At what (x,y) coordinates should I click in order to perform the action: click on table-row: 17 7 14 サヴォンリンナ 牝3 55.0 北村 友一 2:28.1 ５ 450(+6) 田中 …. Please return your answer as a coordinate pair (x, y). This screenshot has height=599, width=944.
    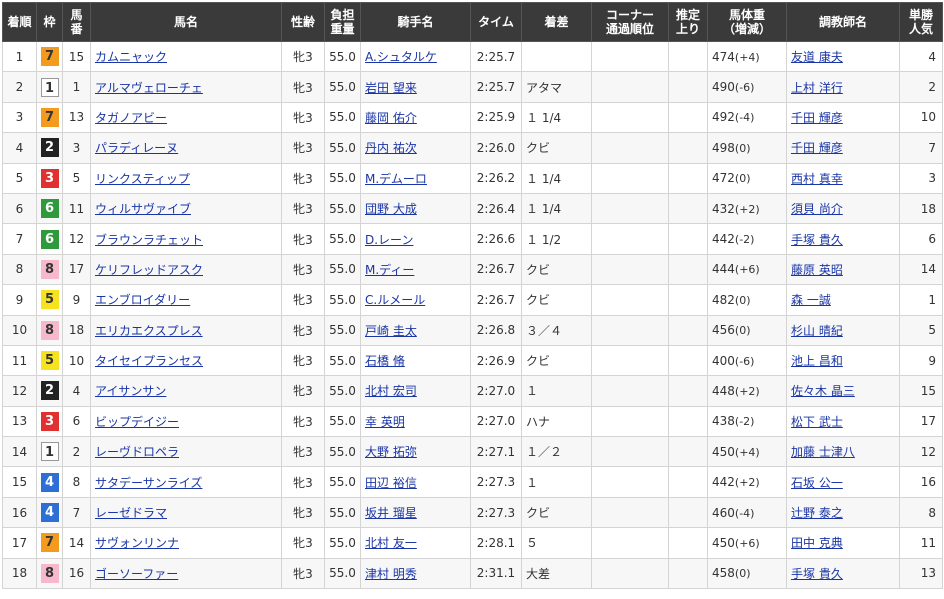
    Looking at the image, I should click on (472, 543).